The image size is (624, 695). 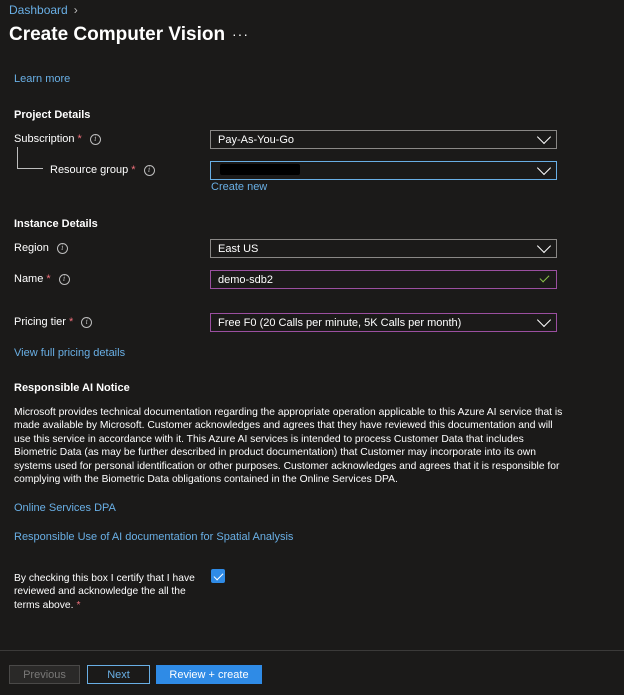 I want to click on tree-connector-vertical, so click(x=17, y=157).